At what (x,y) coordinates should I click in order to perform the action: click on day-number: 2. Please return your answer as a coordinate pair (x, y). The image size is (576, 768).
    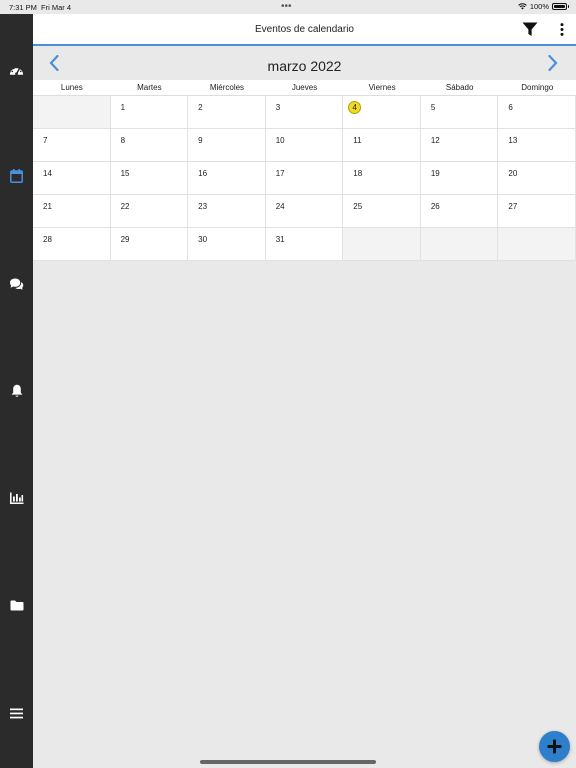
    Looking at the image, I should click on (200, 107).